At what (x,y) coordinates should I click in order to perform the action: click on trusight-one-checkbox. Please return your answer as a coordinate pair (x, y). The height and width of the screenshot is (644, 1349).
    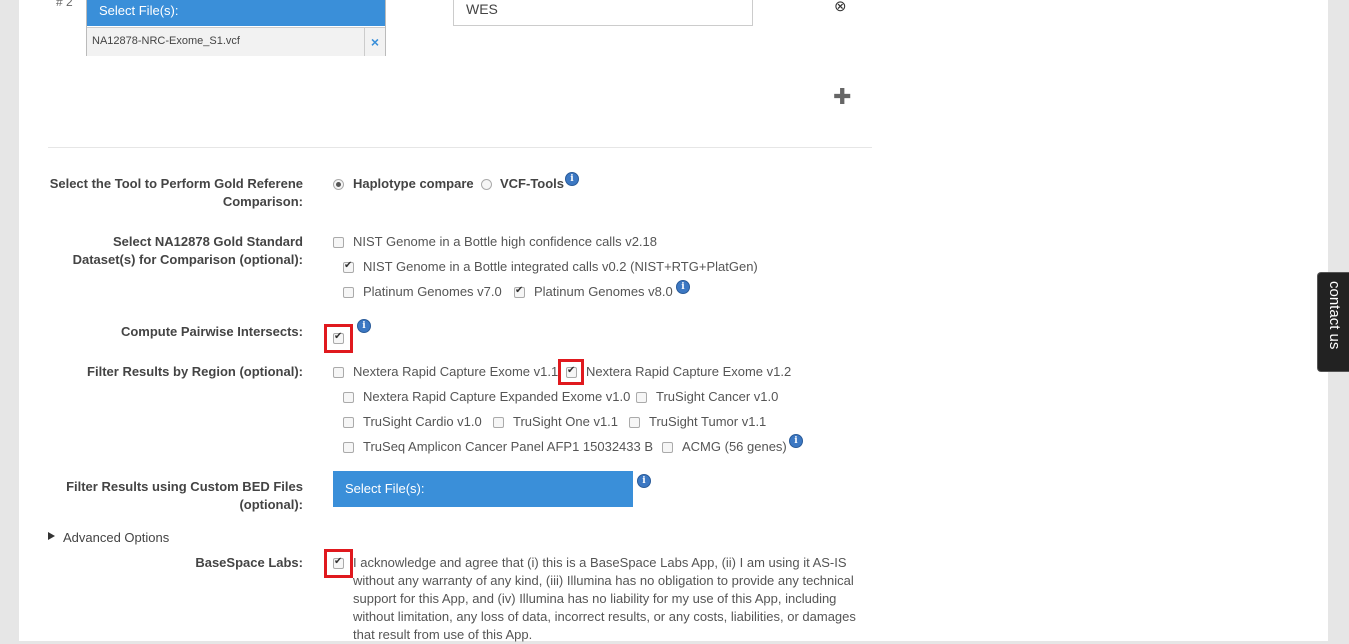
    Looking at the image, I should click on (498, 422).